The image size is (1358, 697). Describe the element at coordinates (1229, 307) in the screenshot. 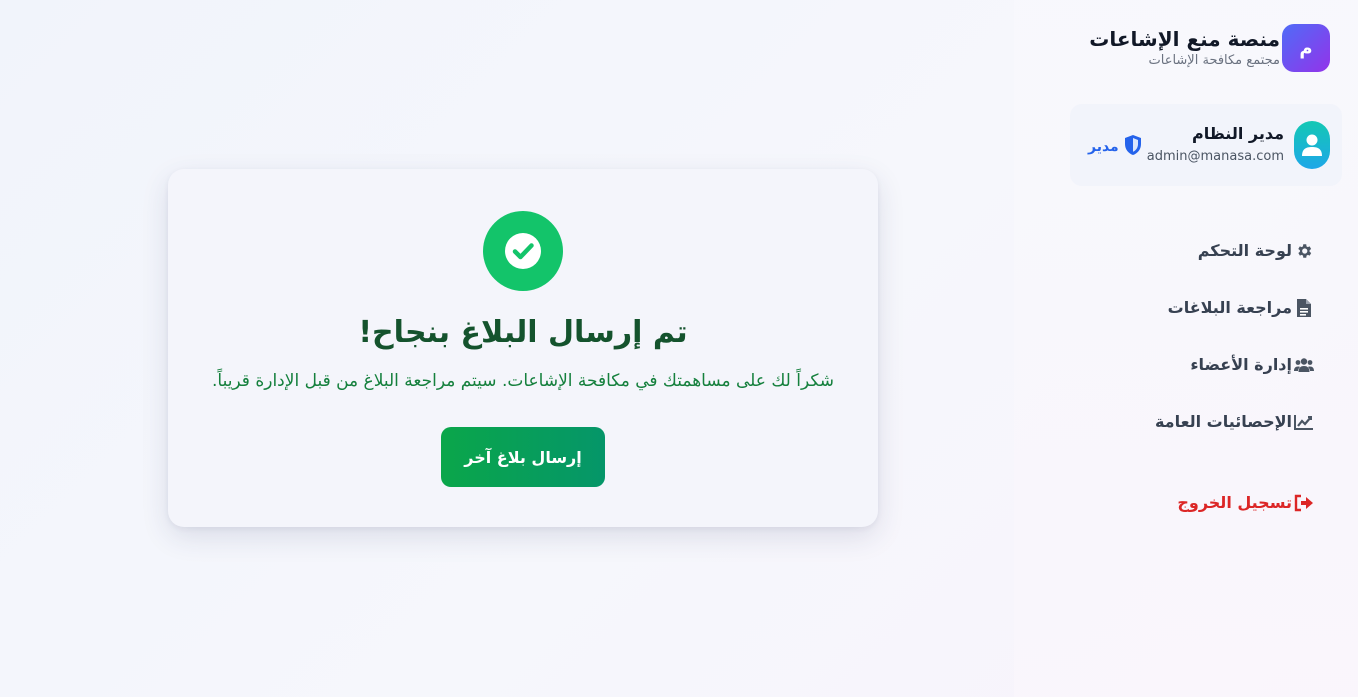

I see `sidebar-item-label: مراجعة البلاغات` at that location.